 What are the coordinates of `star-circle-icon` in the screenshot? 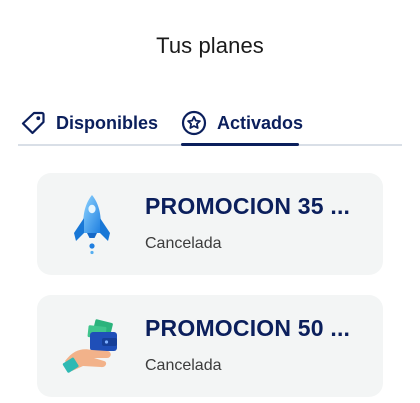 It's located at (194, 123).